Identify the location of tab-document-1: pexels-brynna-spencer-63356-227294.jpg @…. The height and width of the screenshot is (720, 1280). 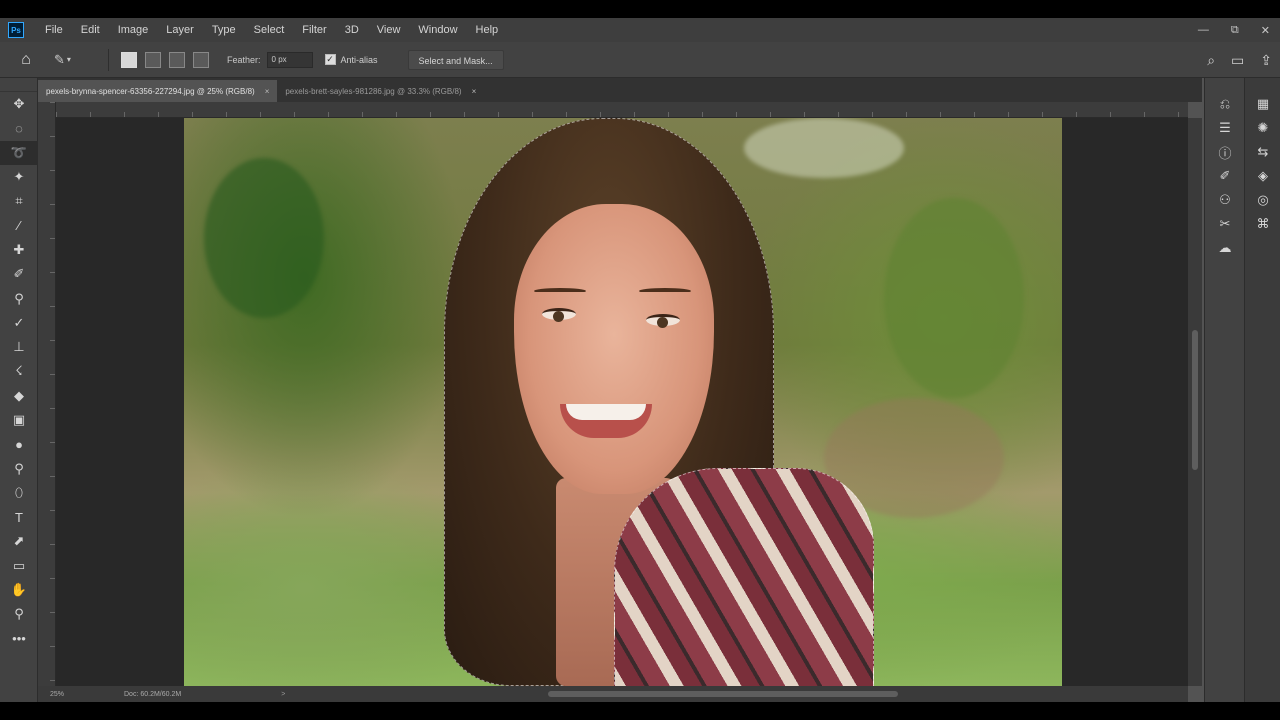
(158, 91).